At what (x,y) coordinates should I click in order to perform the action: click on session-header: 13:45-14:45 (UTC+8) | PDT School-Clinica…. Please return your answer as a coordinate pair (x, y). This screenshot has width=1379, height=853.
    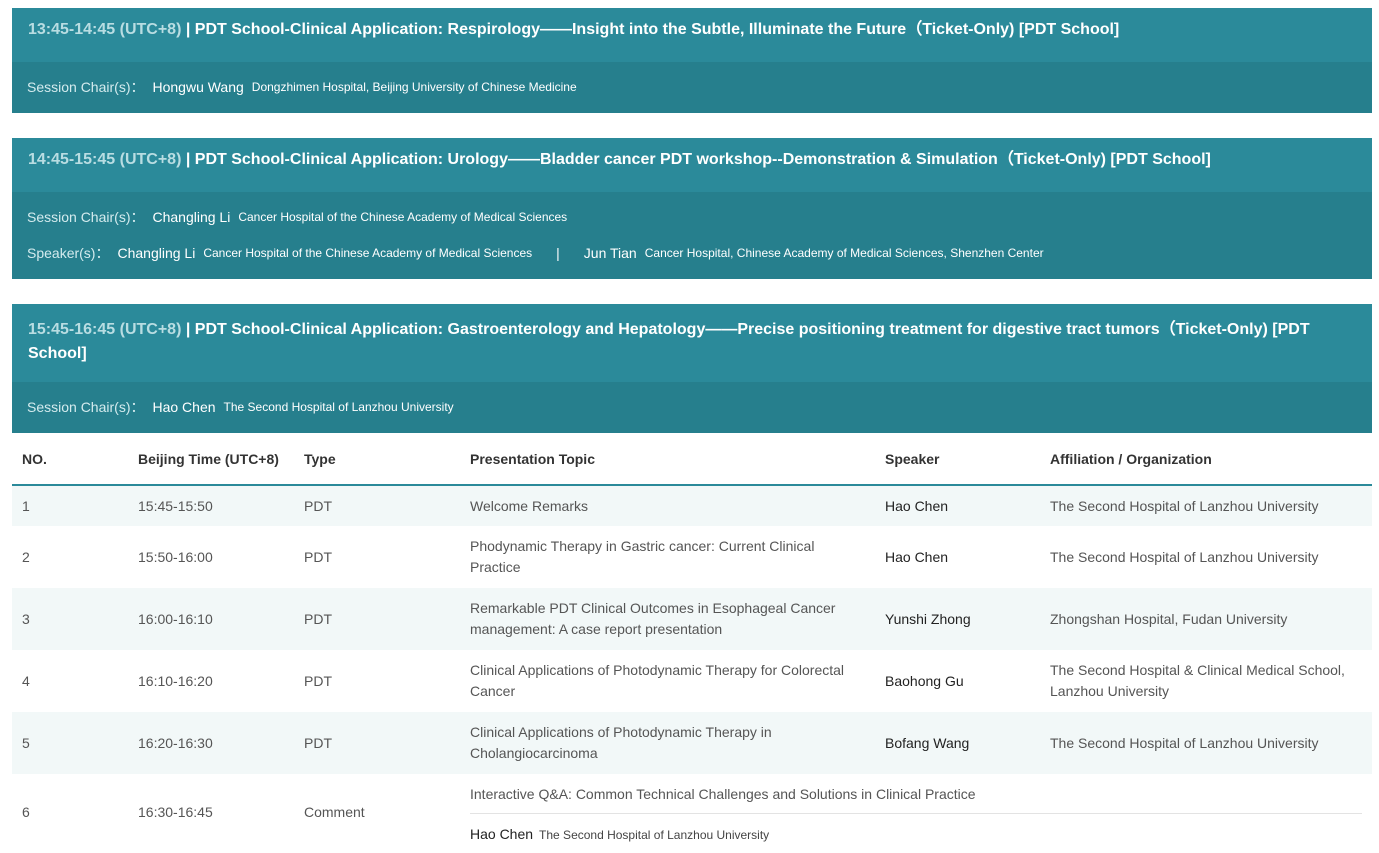
    Looking at the image, I should click on (692, 35).